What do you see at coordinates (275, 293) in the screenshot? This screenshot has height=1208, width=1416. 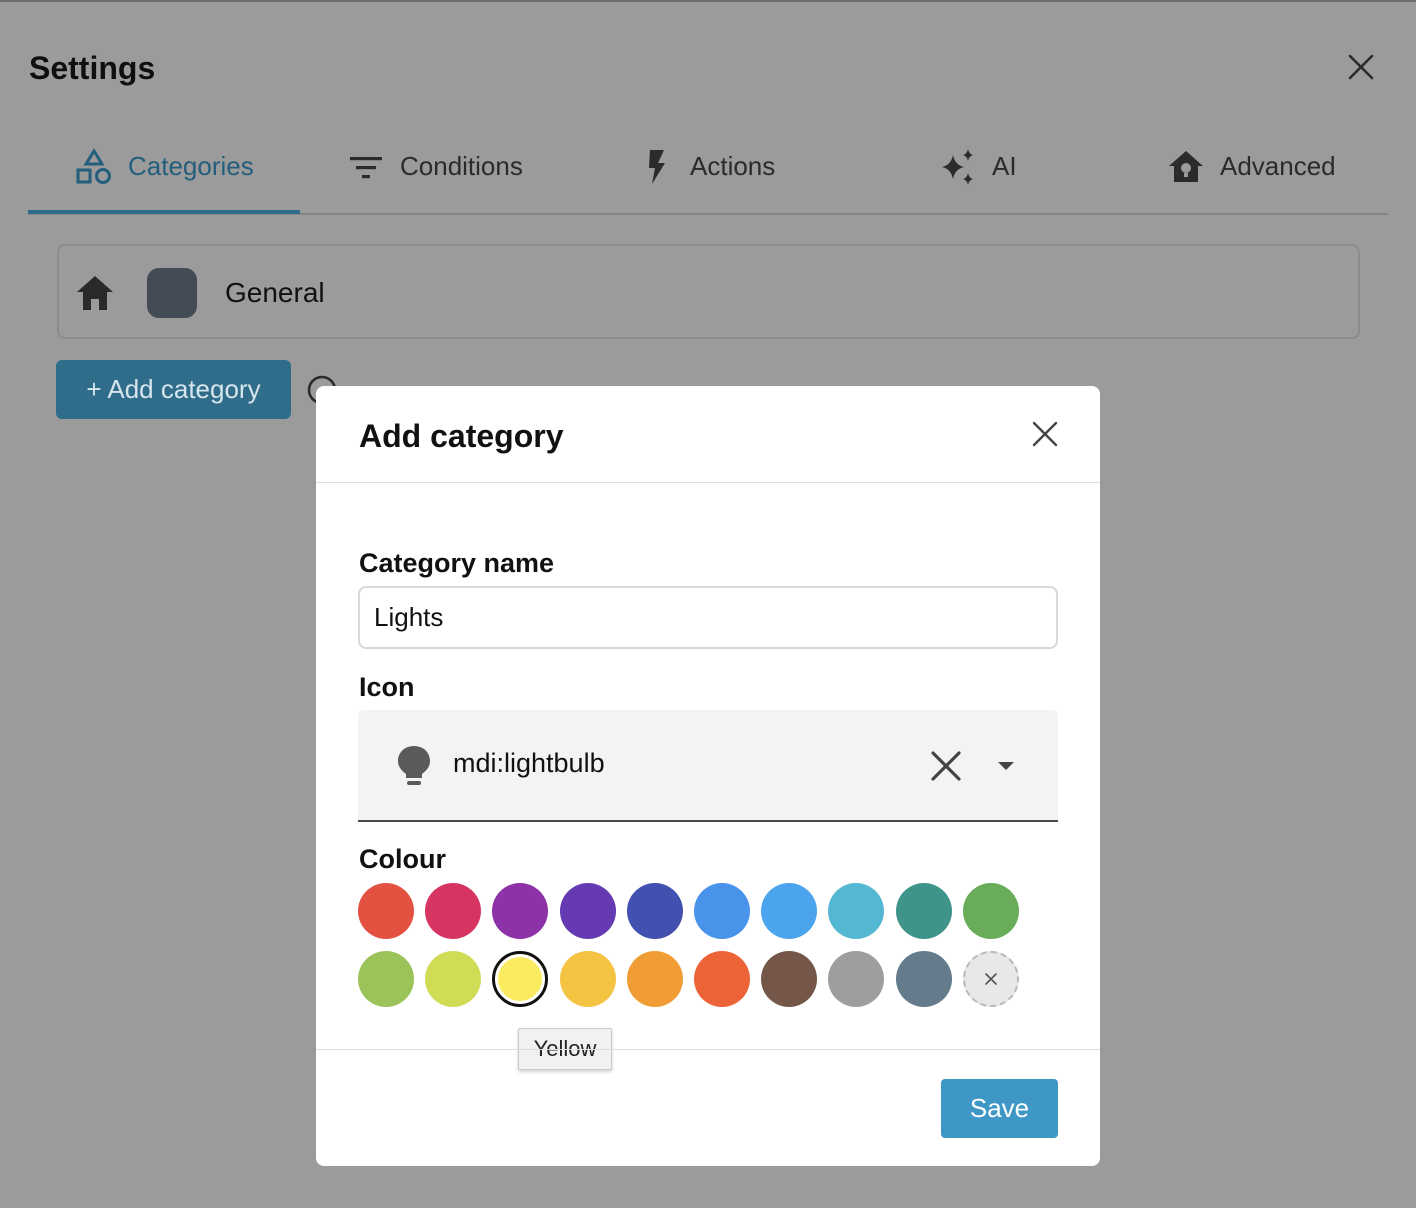 I see `category-name: General` at bounding box center [275, 293].